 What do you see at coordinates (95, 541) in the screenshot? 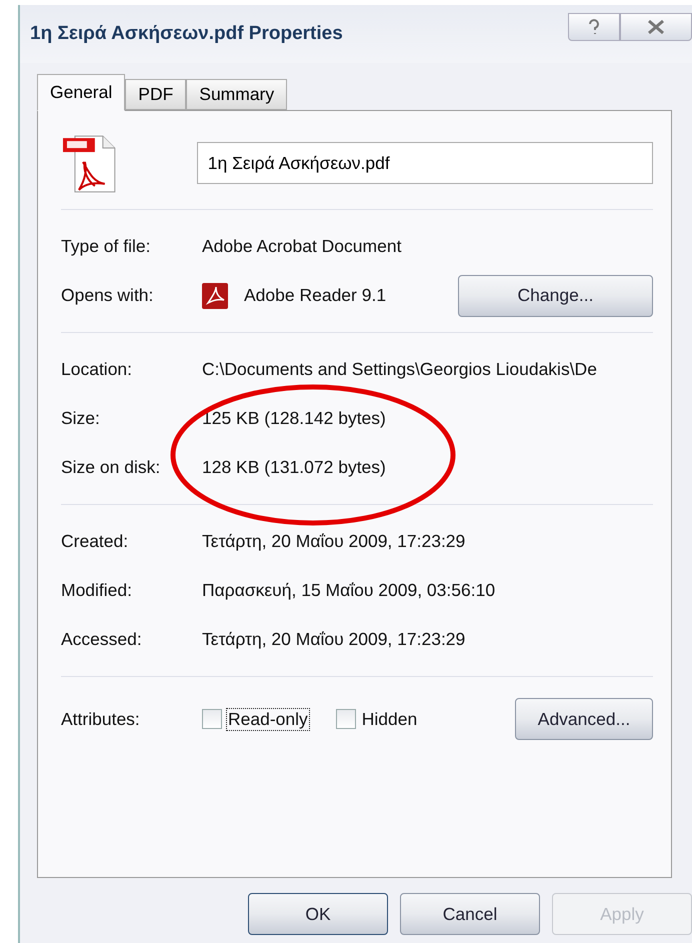
I see `property-label: Created:` at bounding box center [95, 541].